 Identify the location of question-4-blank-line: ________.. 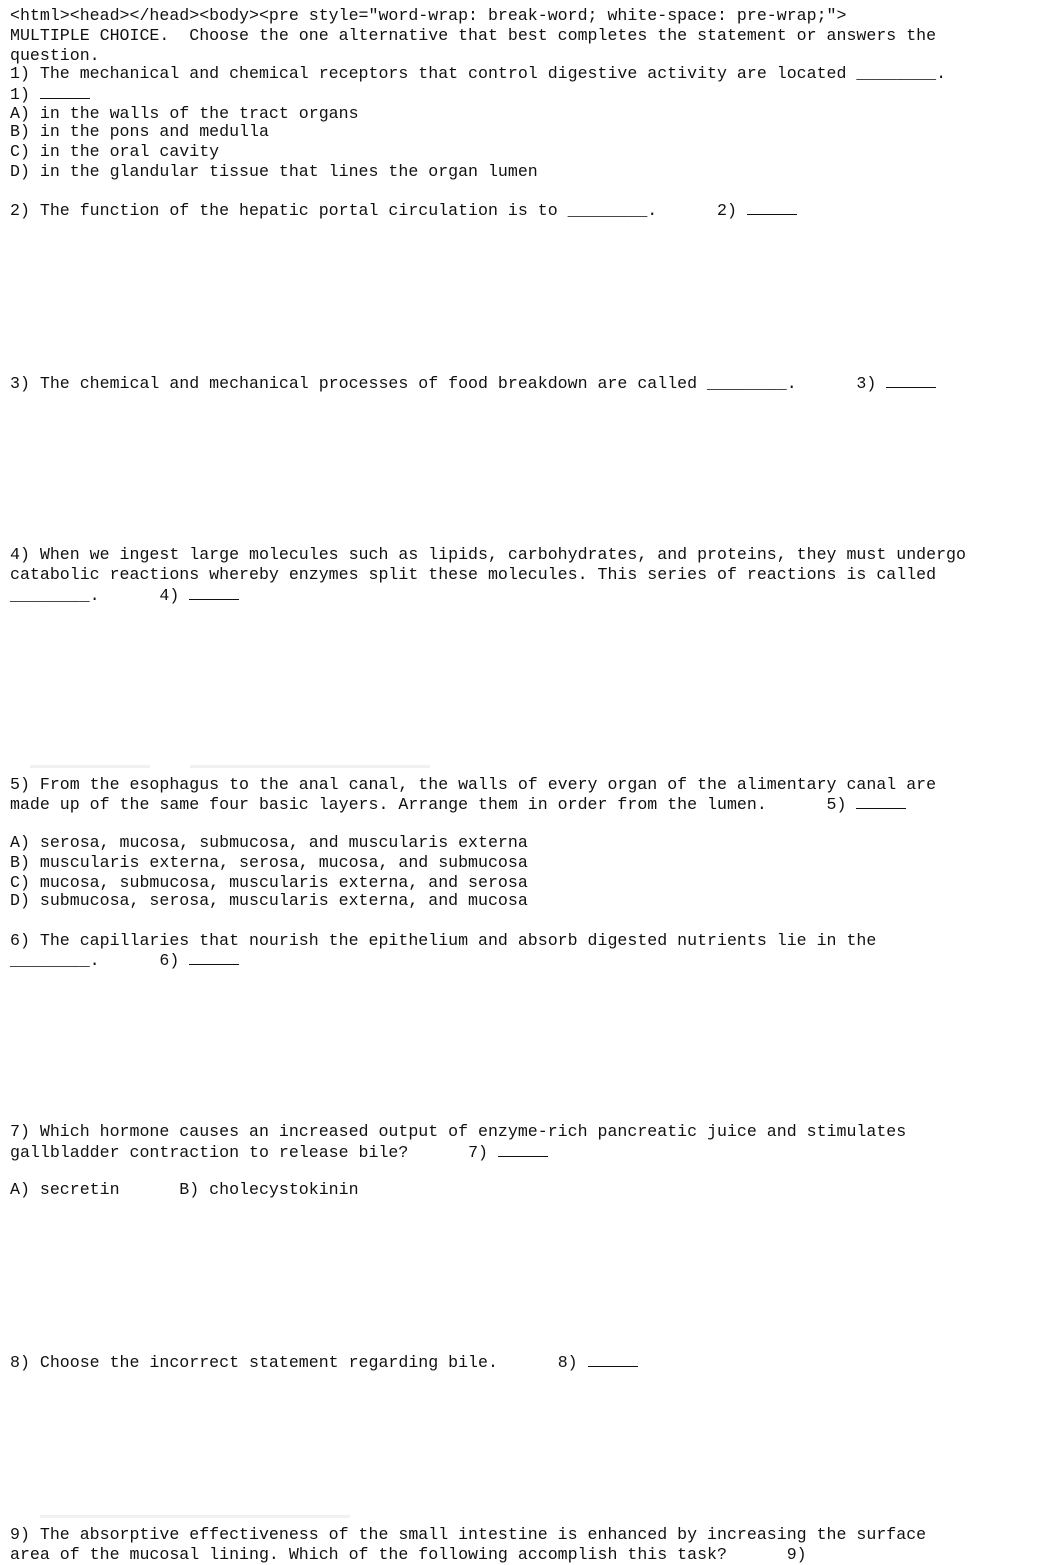
(85, 595).